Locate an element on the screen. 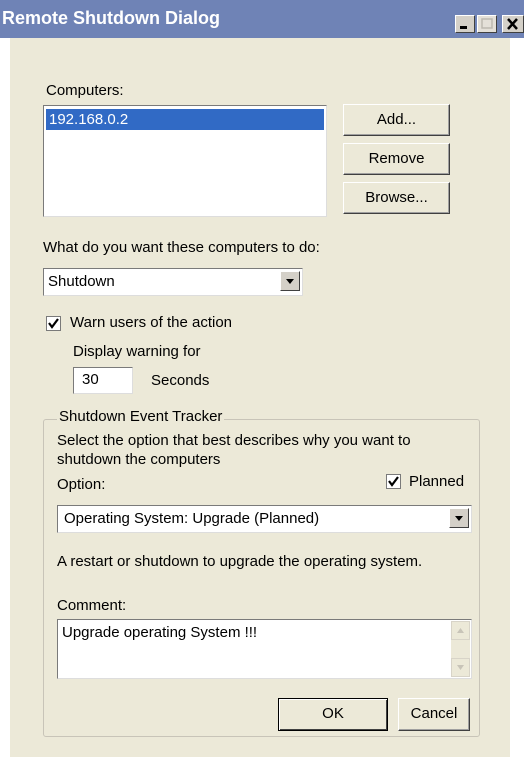 This screenshot has height=757, width=524. scroll-up-icon is located at coordinates (460, 630).